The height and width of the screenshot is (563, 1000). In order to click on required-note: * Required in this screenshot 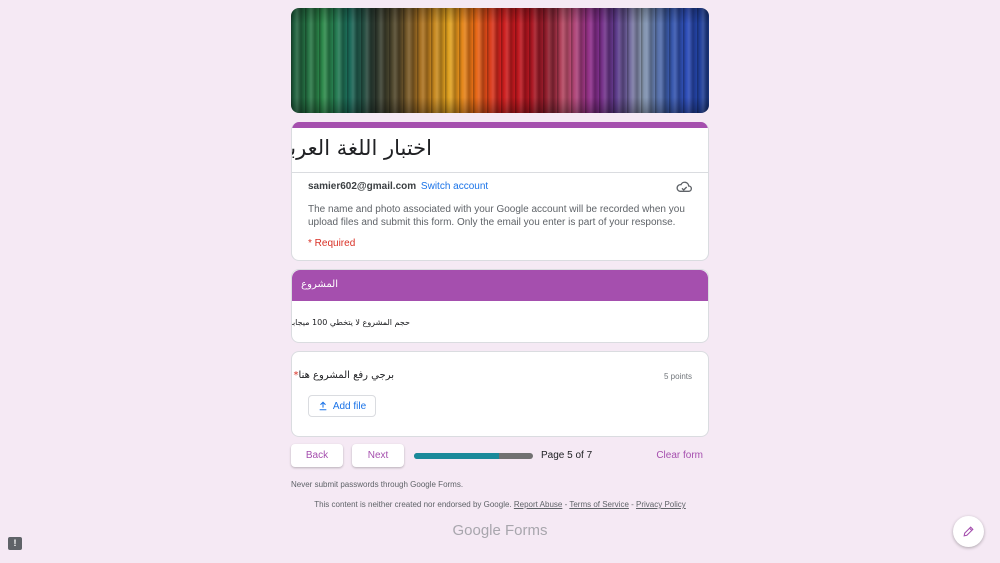, I will do `click(332, 243)`.